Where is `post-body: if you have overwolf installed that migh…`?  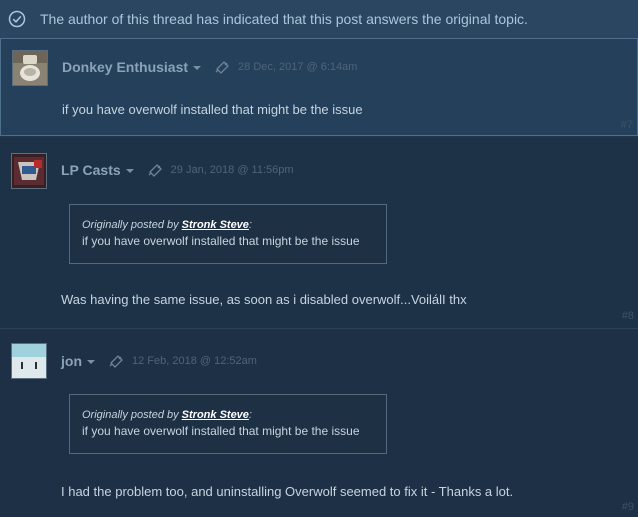
post-body: if you have overwolf installed that migh… is located at coordinates (212, 109).